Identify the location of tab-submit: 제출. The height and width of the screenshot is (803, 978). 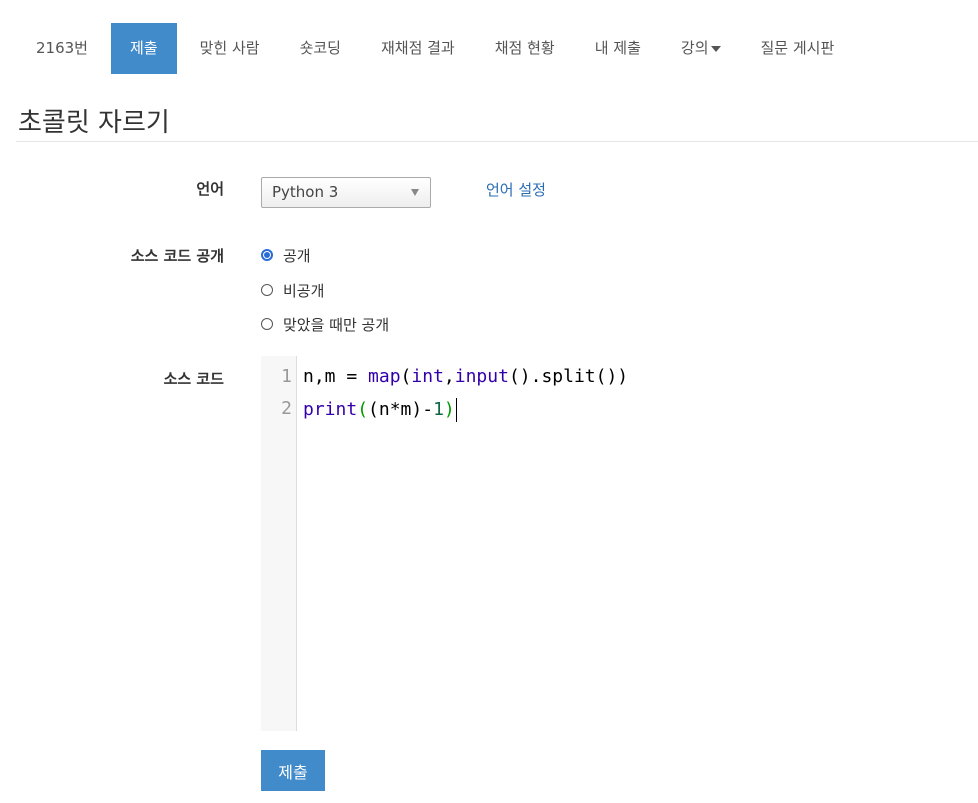
(143, 48).